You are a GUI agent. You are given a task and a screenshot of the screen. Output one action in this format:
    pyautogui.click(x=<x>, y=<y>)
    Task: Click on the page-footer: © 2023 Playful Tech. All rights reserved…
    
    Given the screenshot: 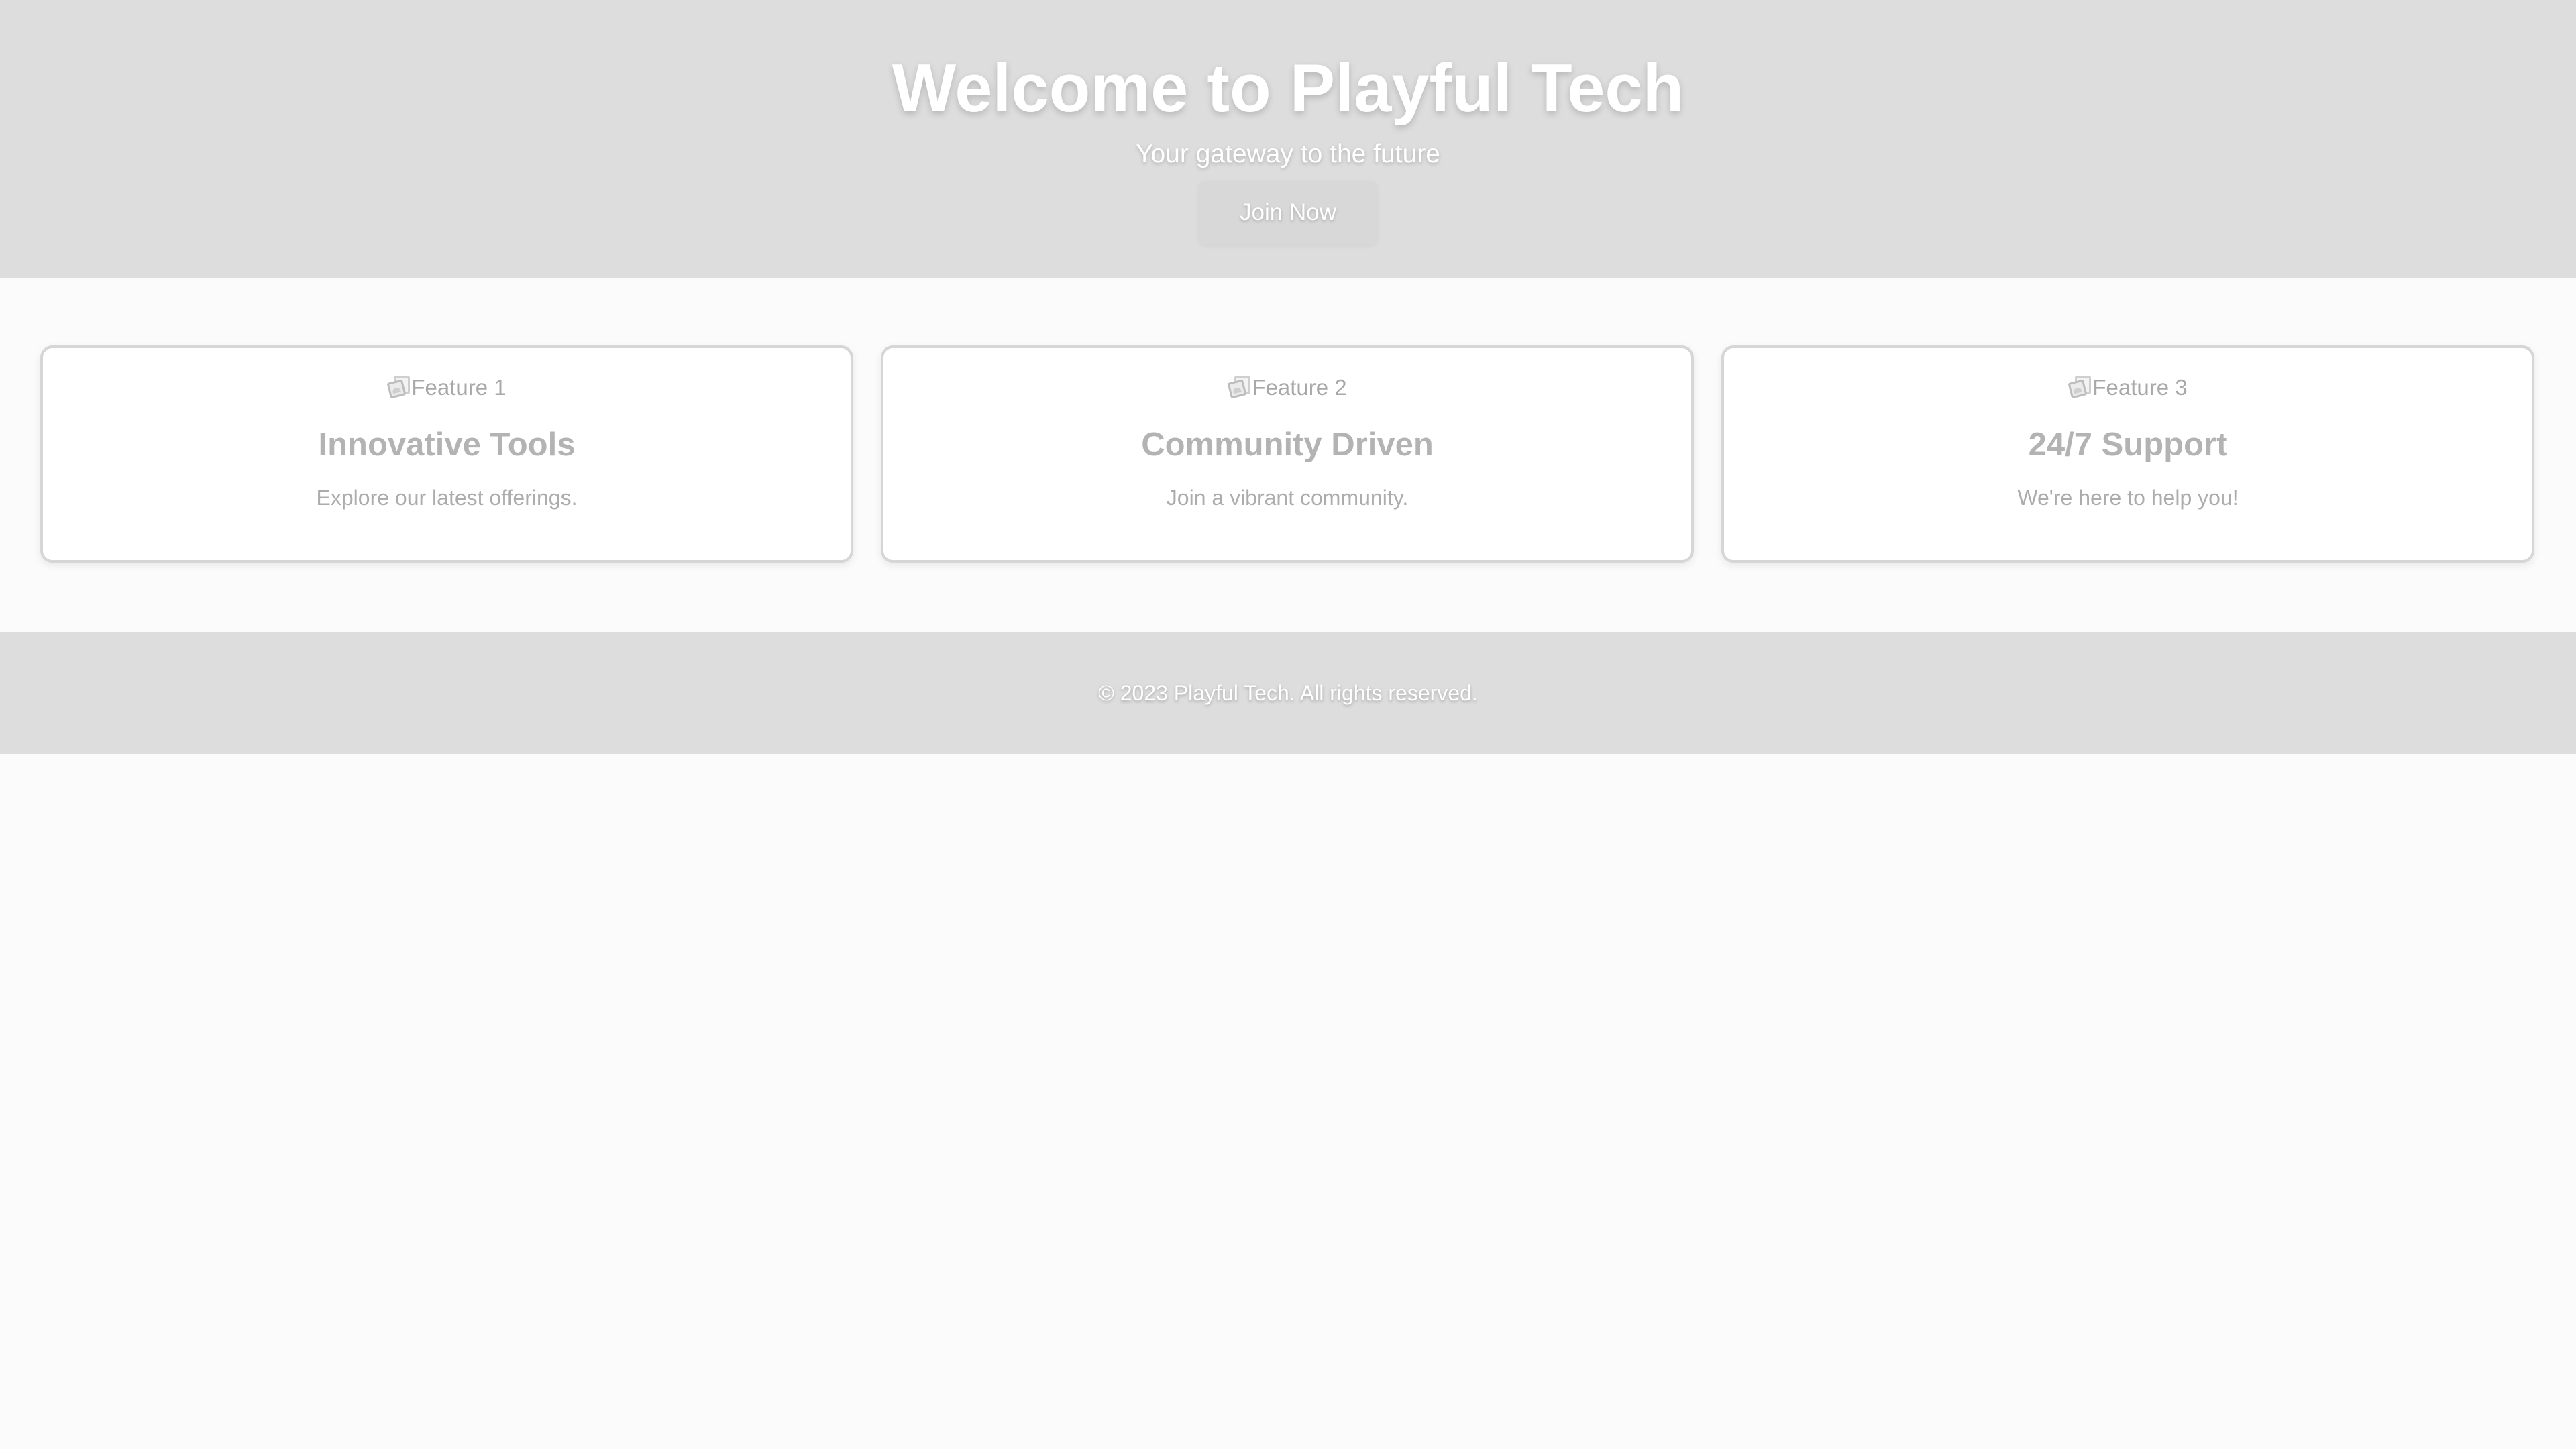 What is the action you would take?
    pyautogui.click(x=1288, y=693)
    